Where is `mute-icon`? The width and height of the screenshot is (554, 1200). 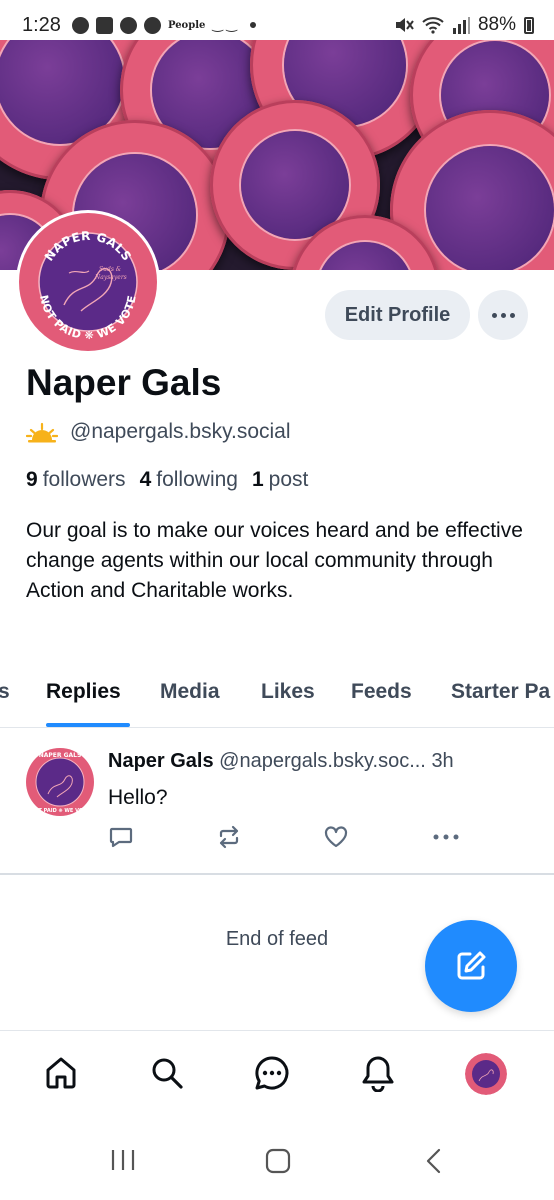 mute-icon is located at coordinates (404, 25).